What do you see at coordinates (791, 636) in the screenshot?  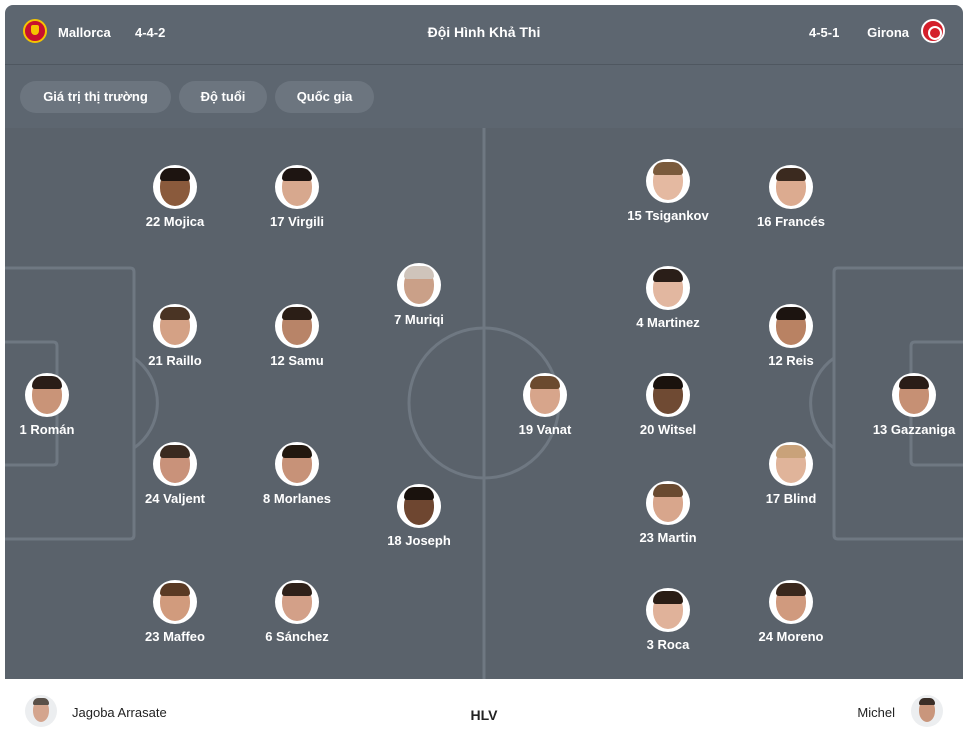 I see `player-name: 24 Moreno` at bounding box center [791, 636].